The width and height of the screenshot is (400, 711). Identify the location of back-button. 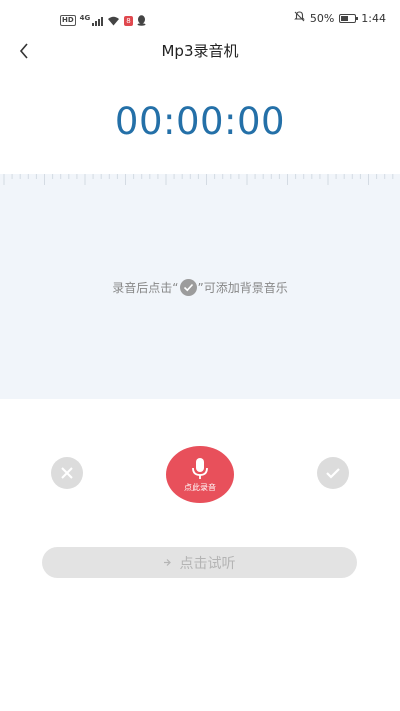
(24, 51).